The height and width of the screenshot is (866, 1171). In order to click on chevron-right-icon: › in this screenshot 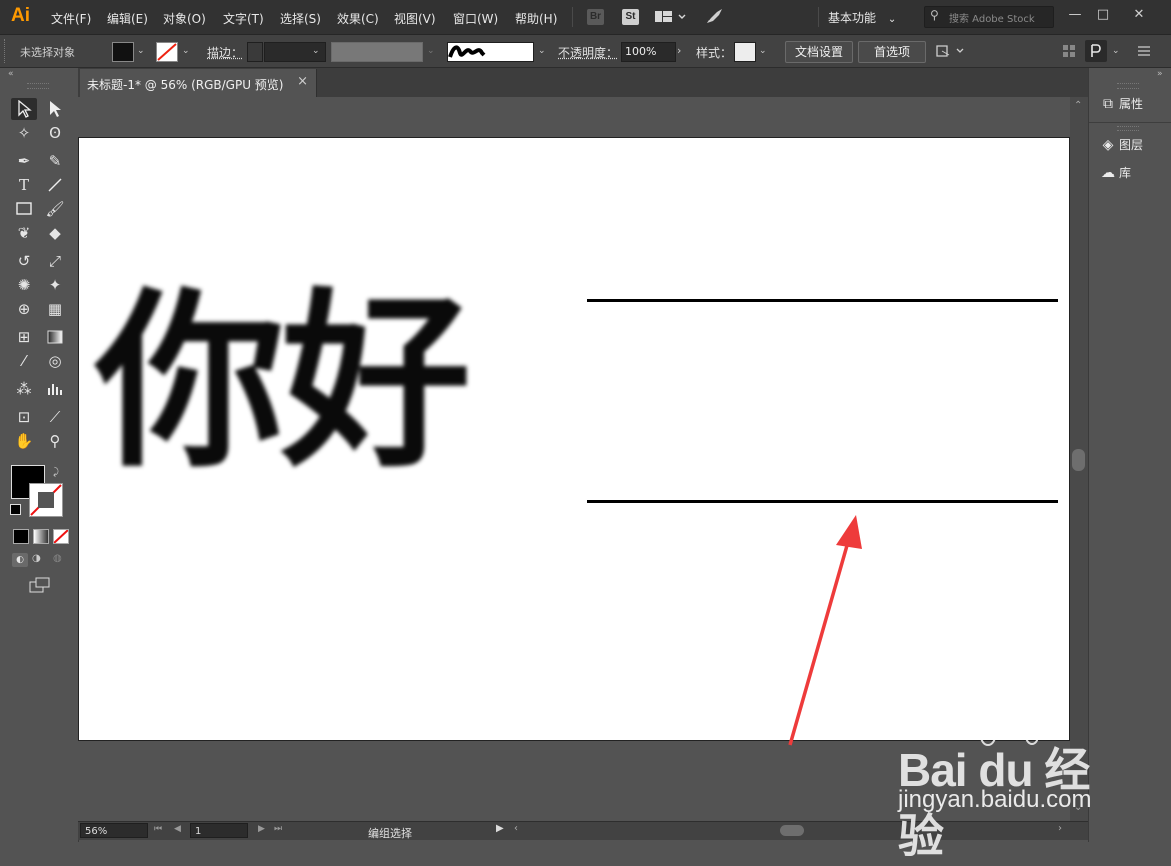, I will do `click(679, 50)`.